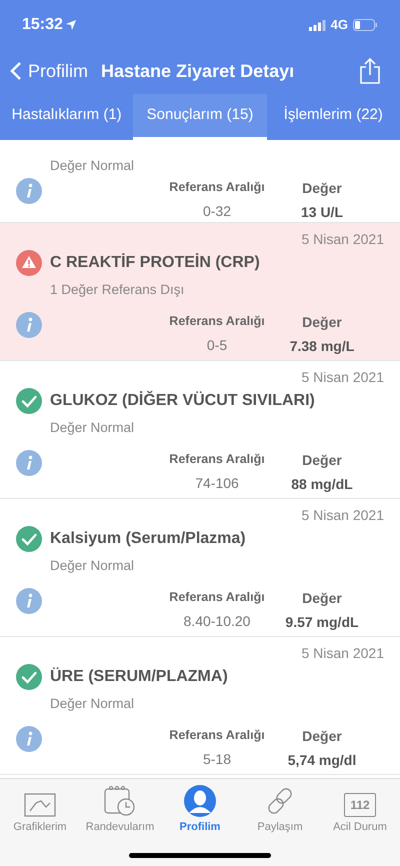 The width and height of the screenshot is (400, 866). I want to click on test-name: GLUKOZ (DİĞER VÜCUT SIVILARI), so click(182, 400).